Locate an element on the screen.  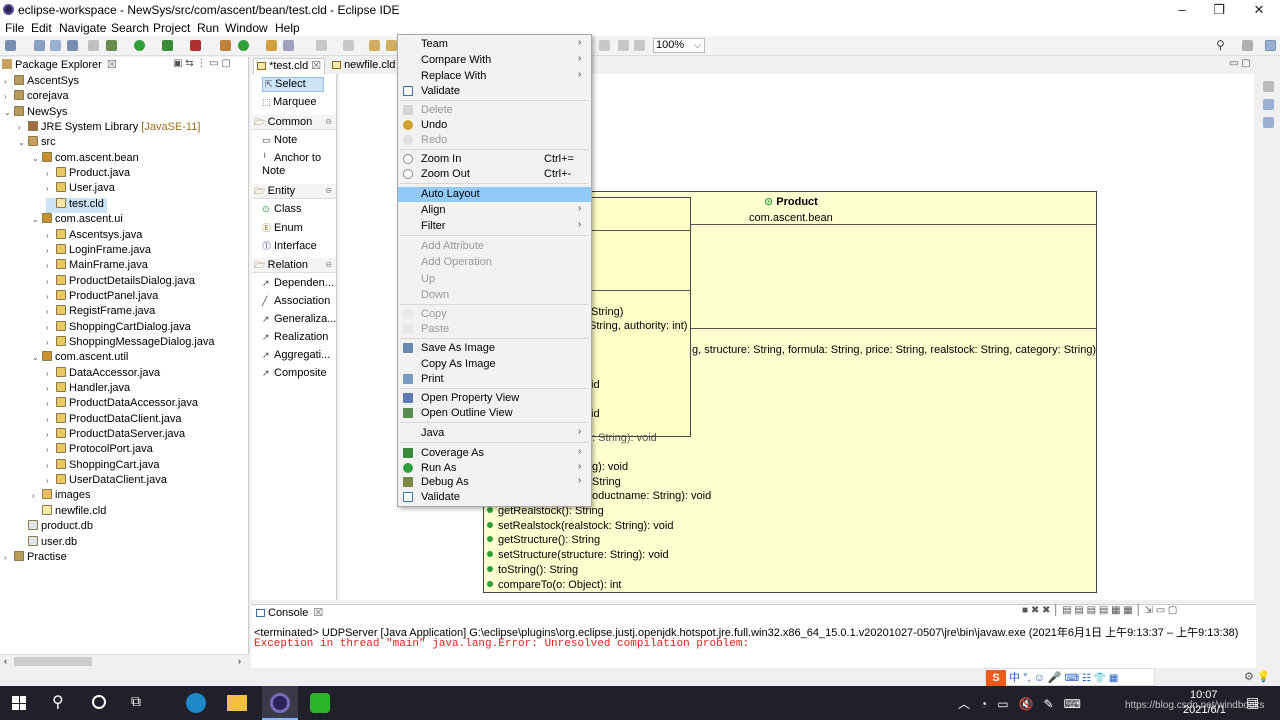
tree-item-productdataaccessor-java: › ProductDataAccessor.java is located at coordinates (123, 404).